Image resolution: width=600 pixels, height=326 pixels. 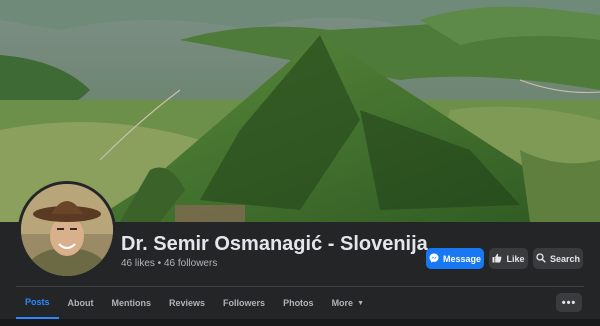 I want to click on tab-posts: Posts, so click(x=37, y=303).